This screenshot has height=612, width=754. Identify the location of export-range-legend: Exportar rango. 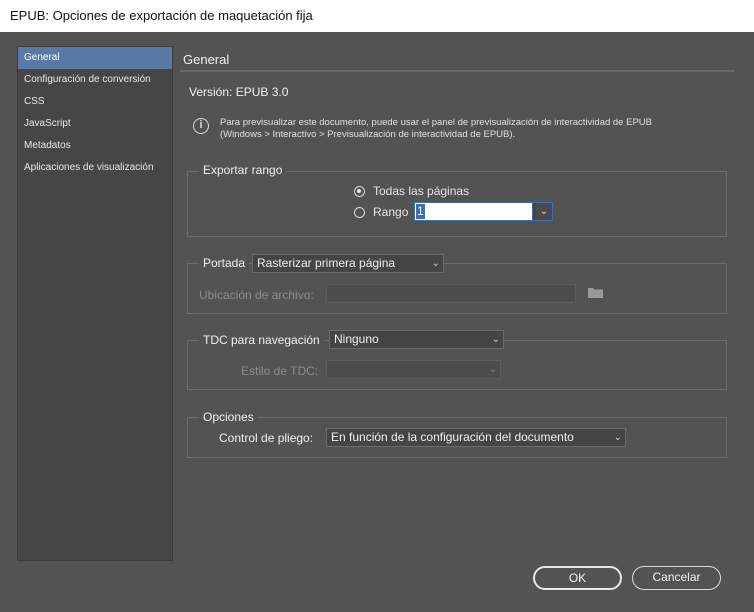
(243, 170).